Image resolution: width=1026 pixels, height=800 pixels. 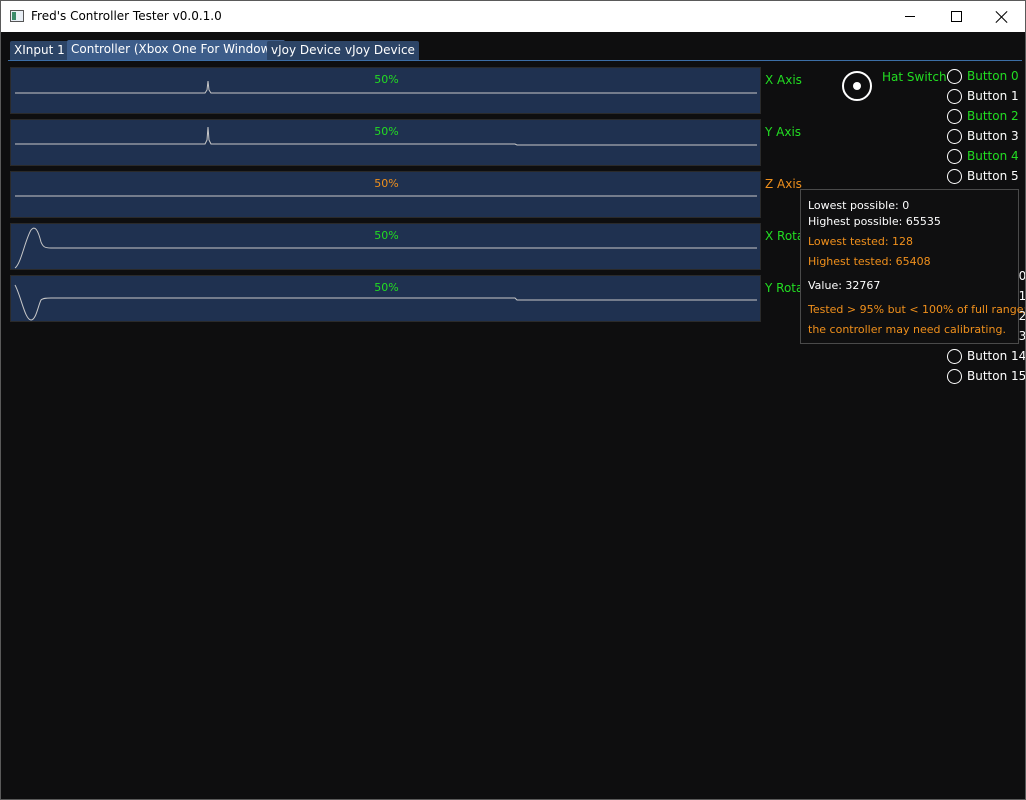 I want to click on tab-divider, so click(x=515, y=60).